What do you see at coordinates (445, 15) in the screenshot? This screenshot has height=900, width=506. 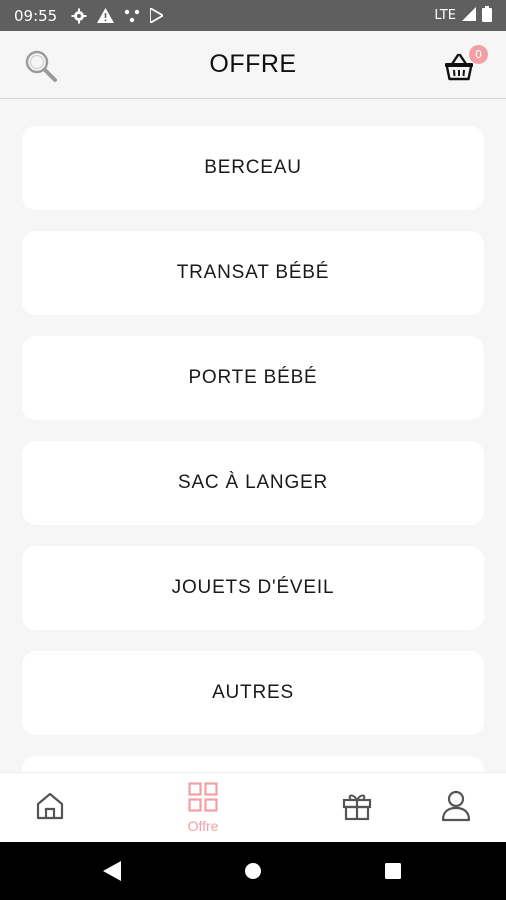 I see `network-label: LTE` at bounding box center [445, 15].